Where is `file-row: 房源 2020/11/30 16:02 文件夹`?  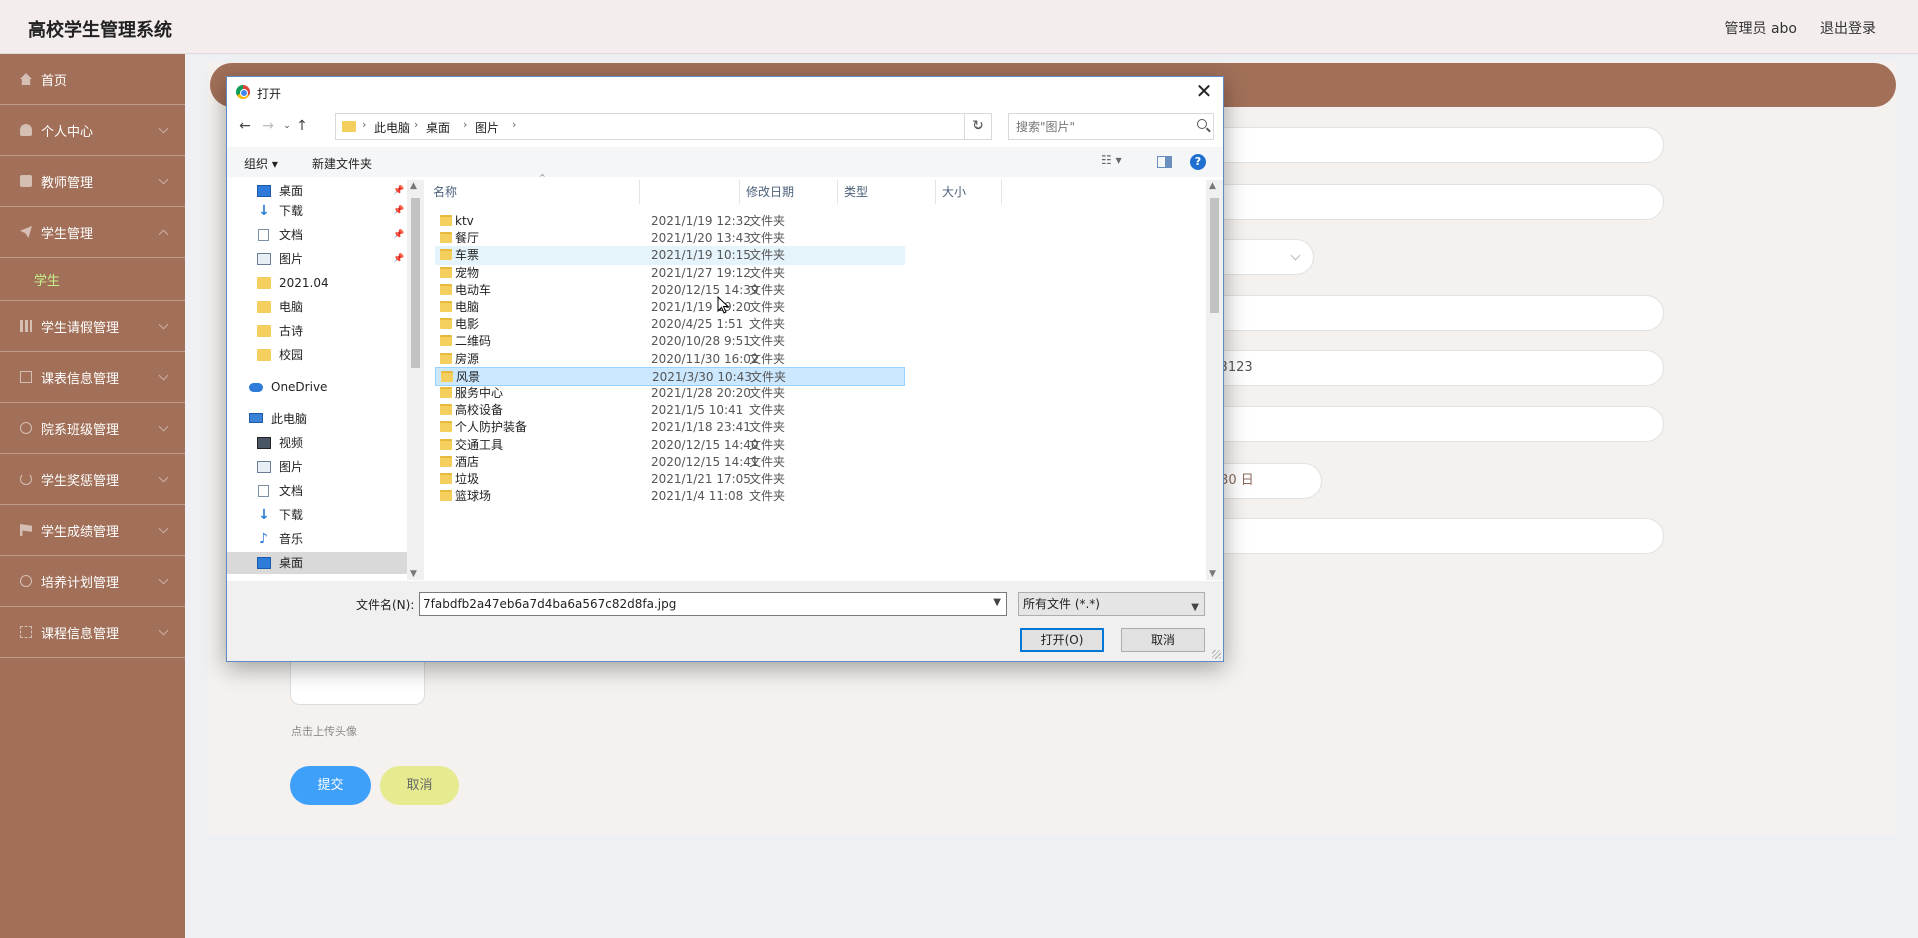 file-row: 房源 2020/11/30 16:02 文件夹 is located at coordinates (670, 359).